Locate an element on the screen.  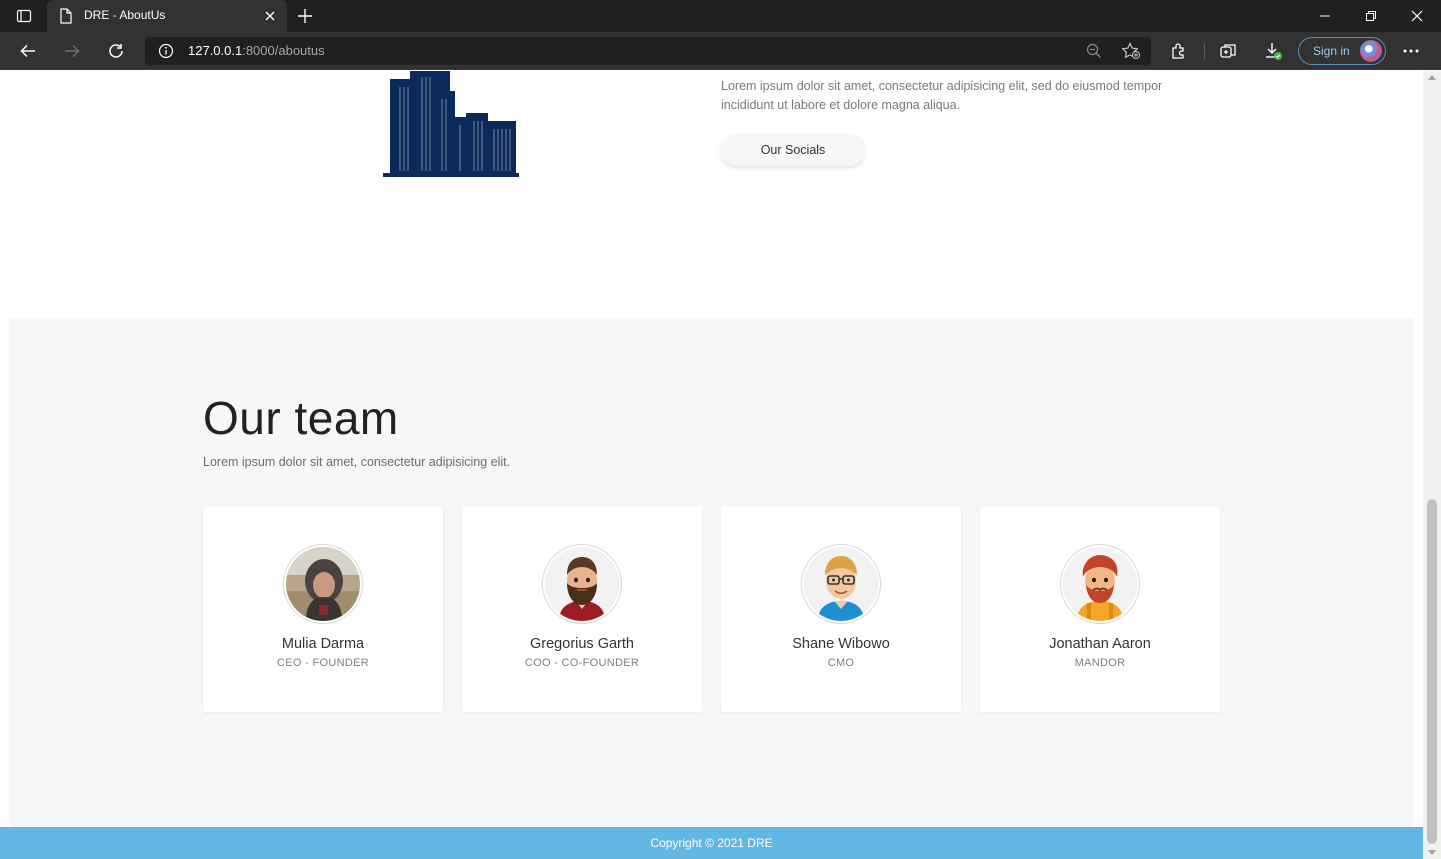
team-card: Gregorius Garth COO - CO-FOUNDER is located at coordinates (582, 609).